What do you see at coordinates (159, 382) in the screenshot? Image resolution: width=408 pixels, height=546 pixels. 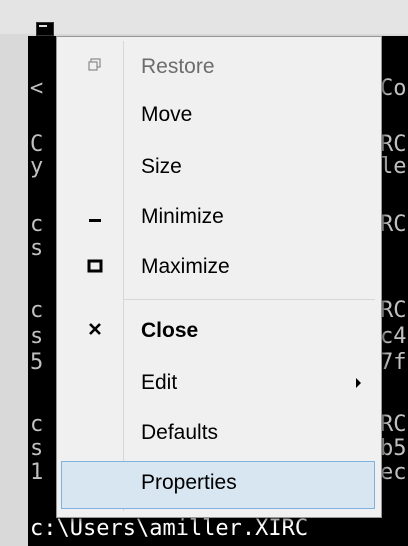 I see `menu-item-label: Edit` at bounding box center [159, 382].